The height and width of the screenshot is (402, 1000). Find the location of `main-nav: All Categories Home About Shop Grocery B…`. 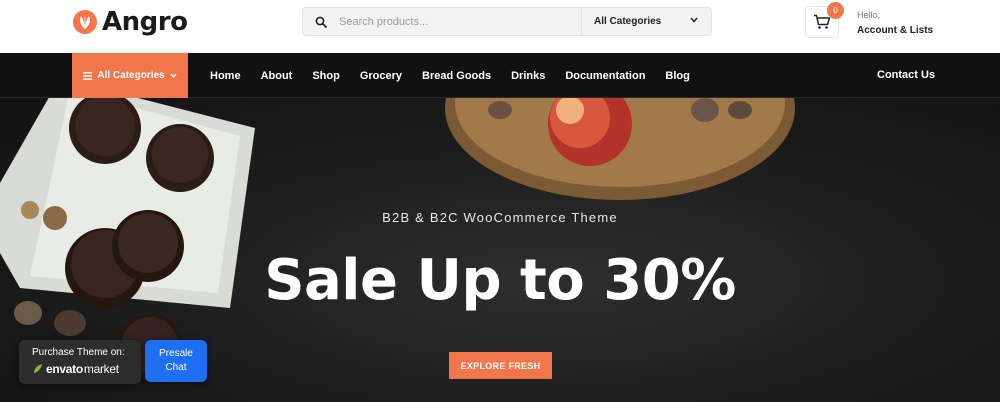

main-nav: All Categories Home About Shop Grocery B… is located at coordinates (500, 75).